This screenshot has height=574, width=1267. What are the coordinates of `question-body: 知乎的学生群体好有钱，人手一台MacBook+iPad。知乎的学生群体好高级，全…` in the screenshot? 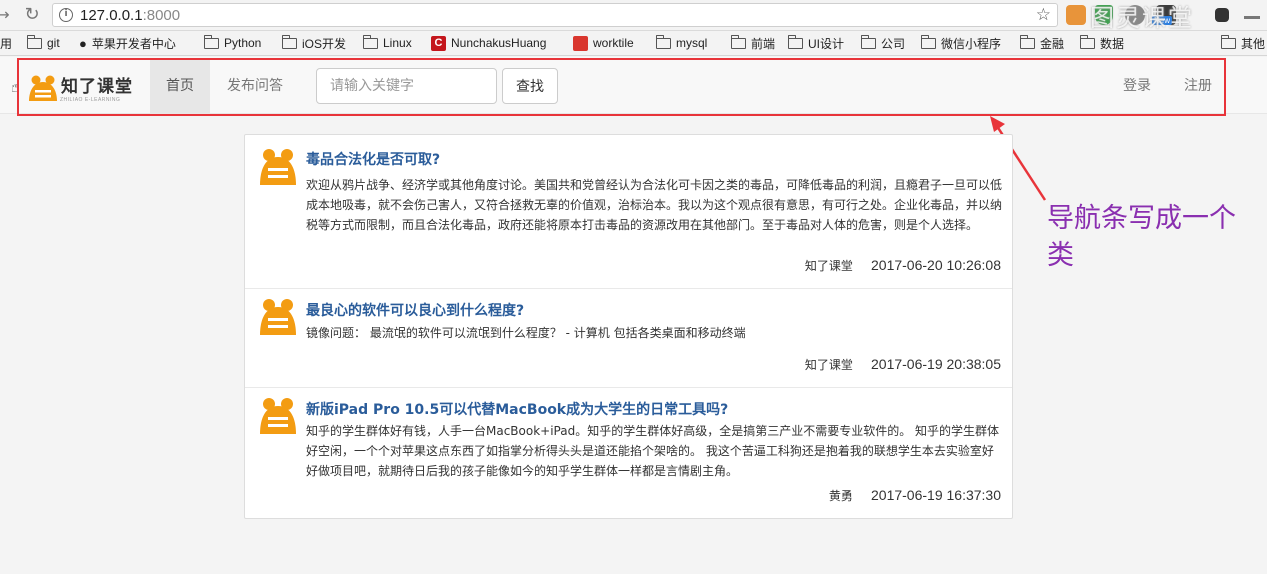 It's located at (653, 451).